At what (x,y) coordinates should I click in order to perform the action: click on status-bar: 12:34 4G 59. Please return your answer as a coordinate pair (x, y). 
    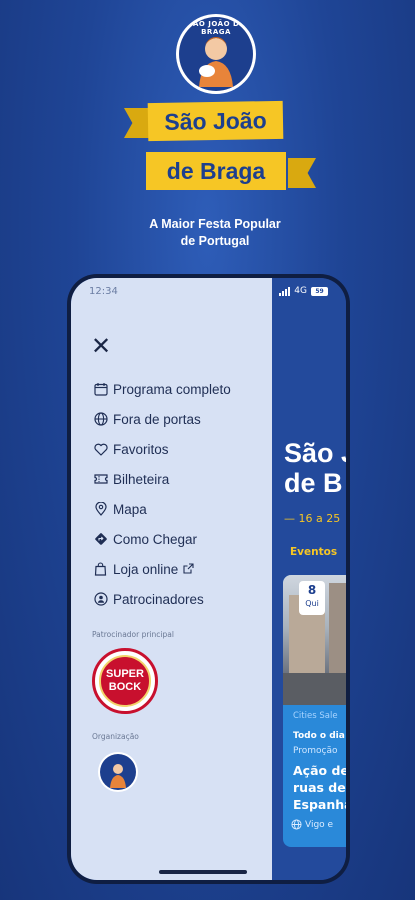
    Looking at the image, I should click on (208, 291).